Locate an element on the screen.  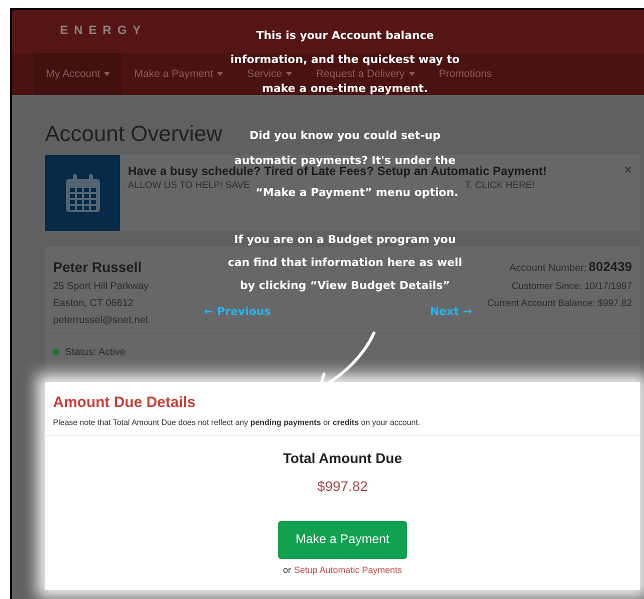
customer-name: Peter Russell is located at coordinates (98, 267).